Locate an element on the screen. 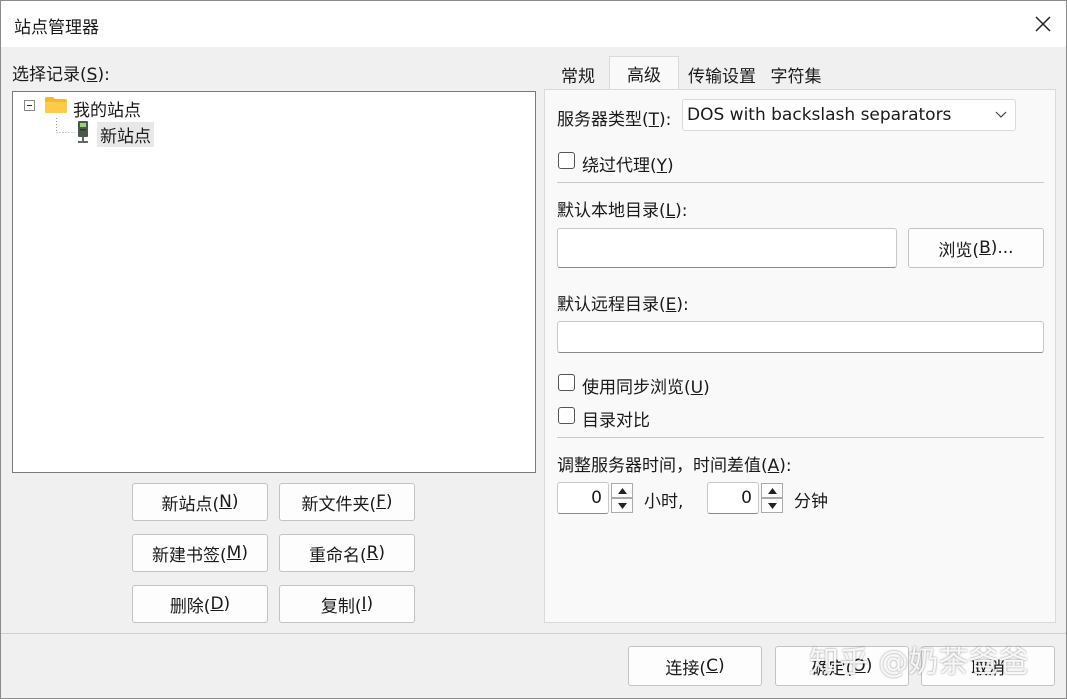 Image resolution: width=1067 pixels, height=699 pixels. delete-button: 删除(D) is located at coordinates (200, 604).